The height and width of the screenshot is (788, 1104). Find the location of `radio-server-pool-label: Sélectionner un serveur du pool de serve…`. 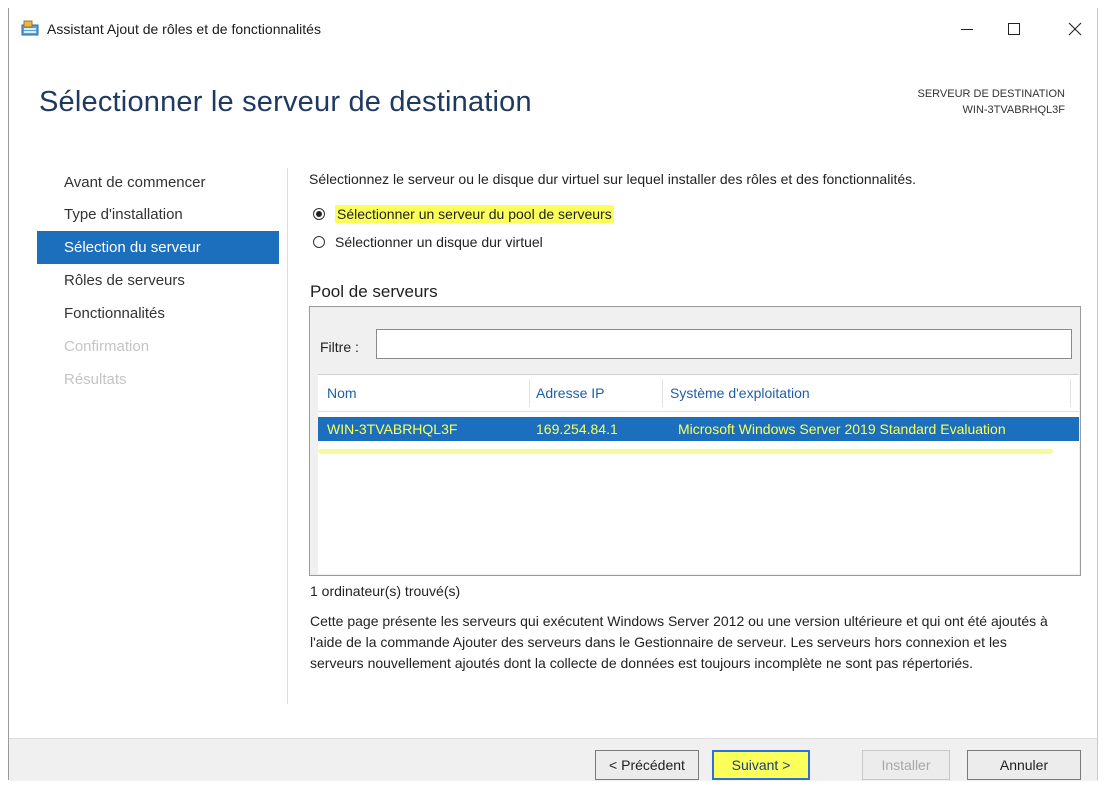

radio-server-pool-label: Sélectionner un serveur du pool de serve… is located at coordinates (474, 214).